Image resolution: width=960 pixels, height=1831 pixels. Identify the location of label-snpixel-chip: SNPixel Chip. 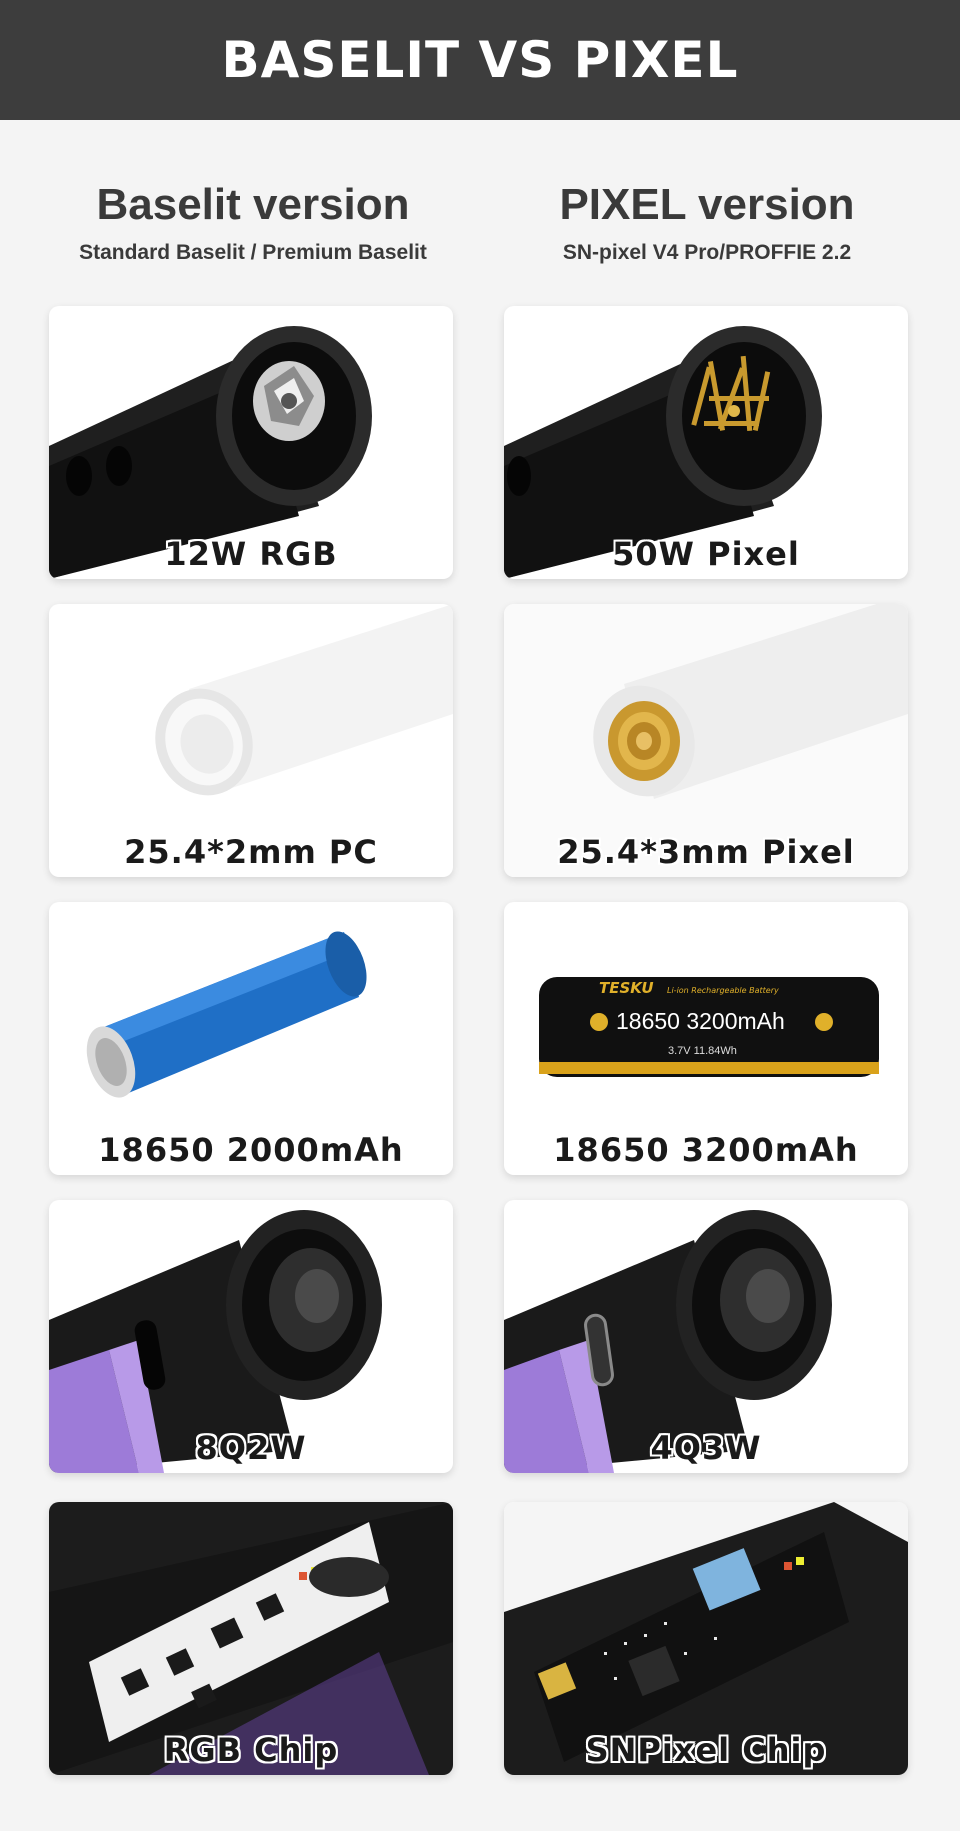
(706, 1750).